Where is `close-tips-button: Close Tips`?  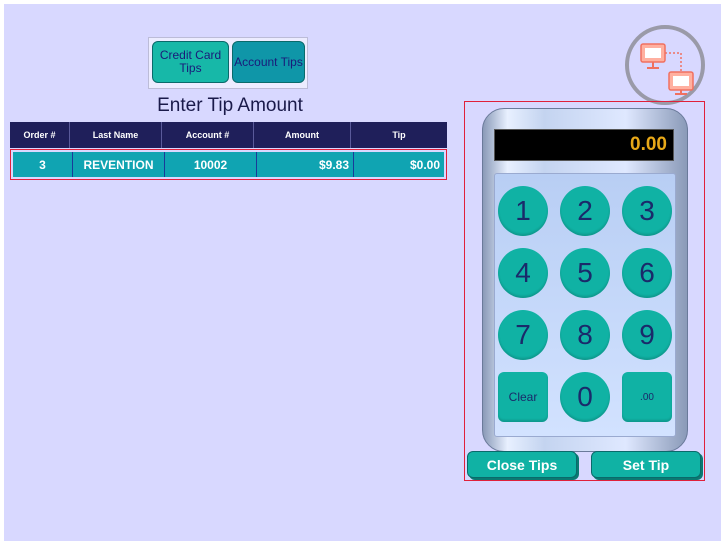
close-tips-button: Close Tips is located at coordinates (522, 464).